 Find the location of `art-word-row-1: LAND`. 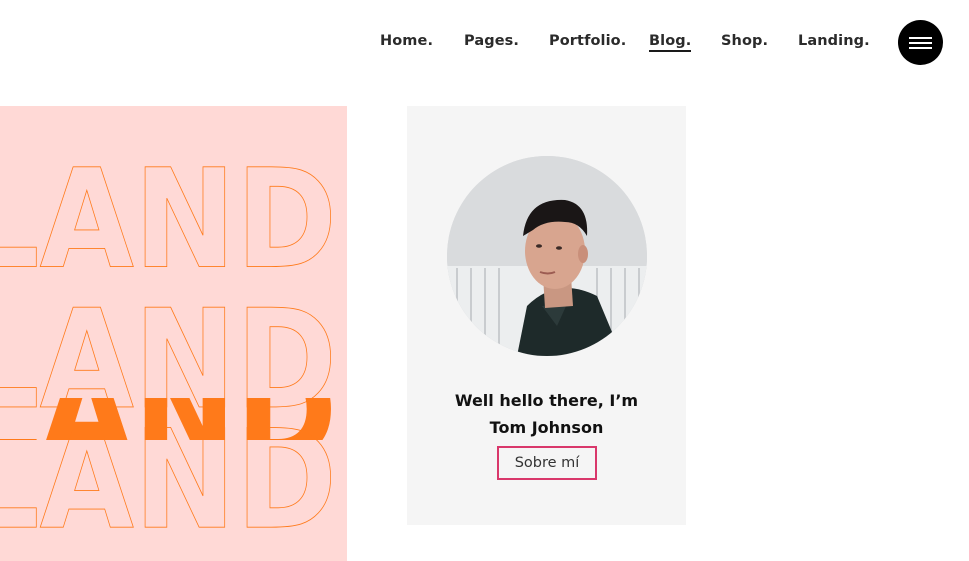

art-word-row-1: LAND is located at coordinates (168, 219).